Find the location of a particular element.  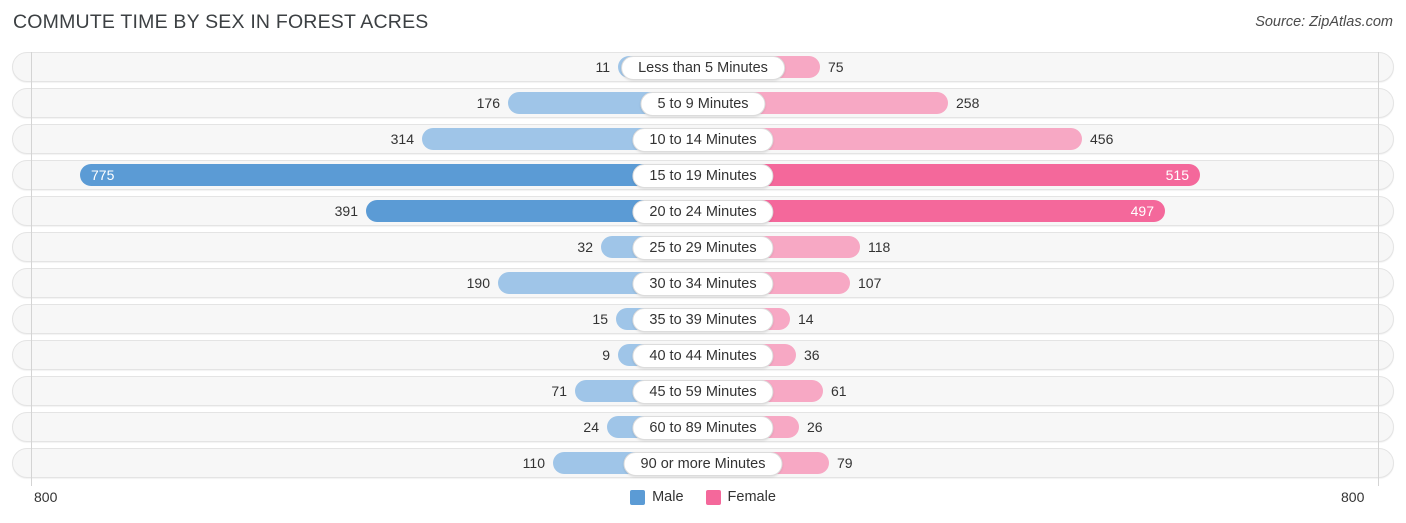

male-value-label: 391 is located at coordinates (346, 211).